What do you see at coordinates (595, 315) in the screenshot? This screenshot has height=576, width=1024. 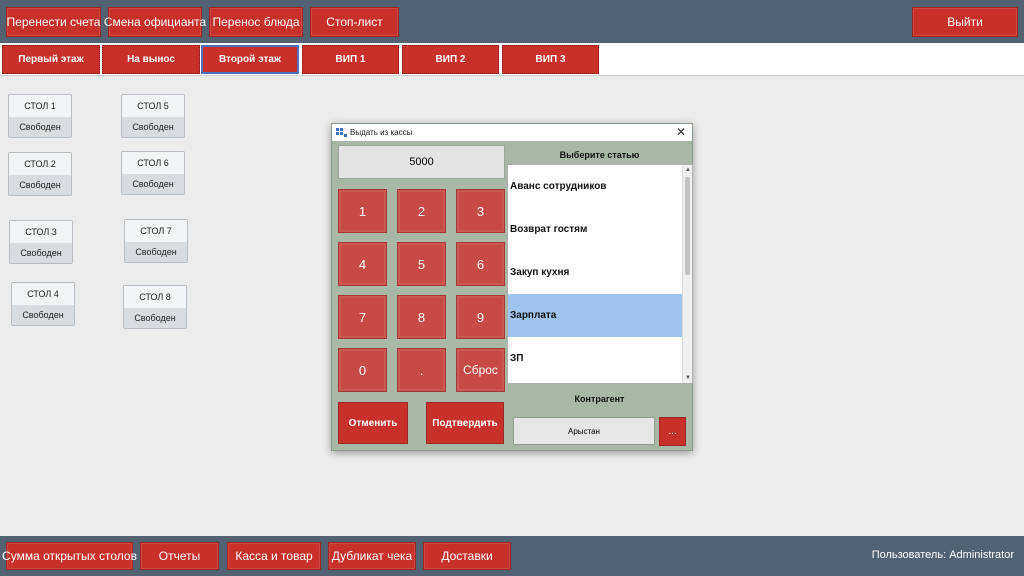 I see `list-item-selected: Зарплата` at bounding box center [595, 315].